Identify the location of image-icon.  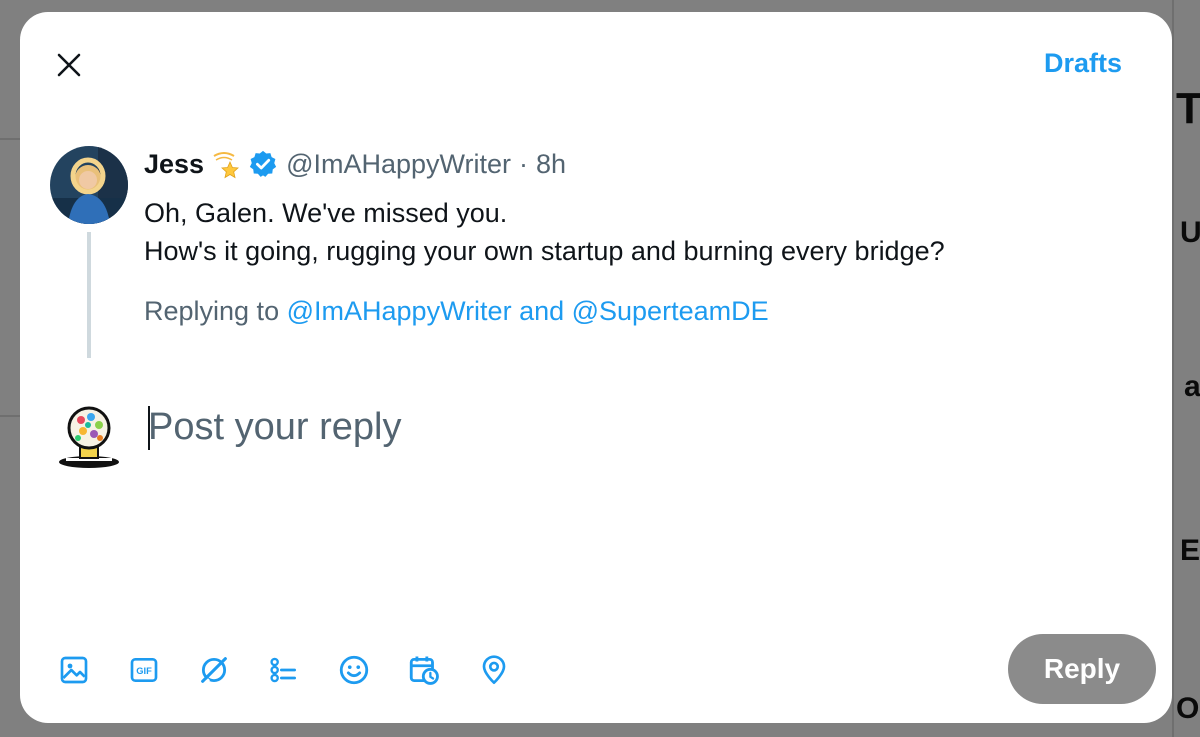
(74, 670).